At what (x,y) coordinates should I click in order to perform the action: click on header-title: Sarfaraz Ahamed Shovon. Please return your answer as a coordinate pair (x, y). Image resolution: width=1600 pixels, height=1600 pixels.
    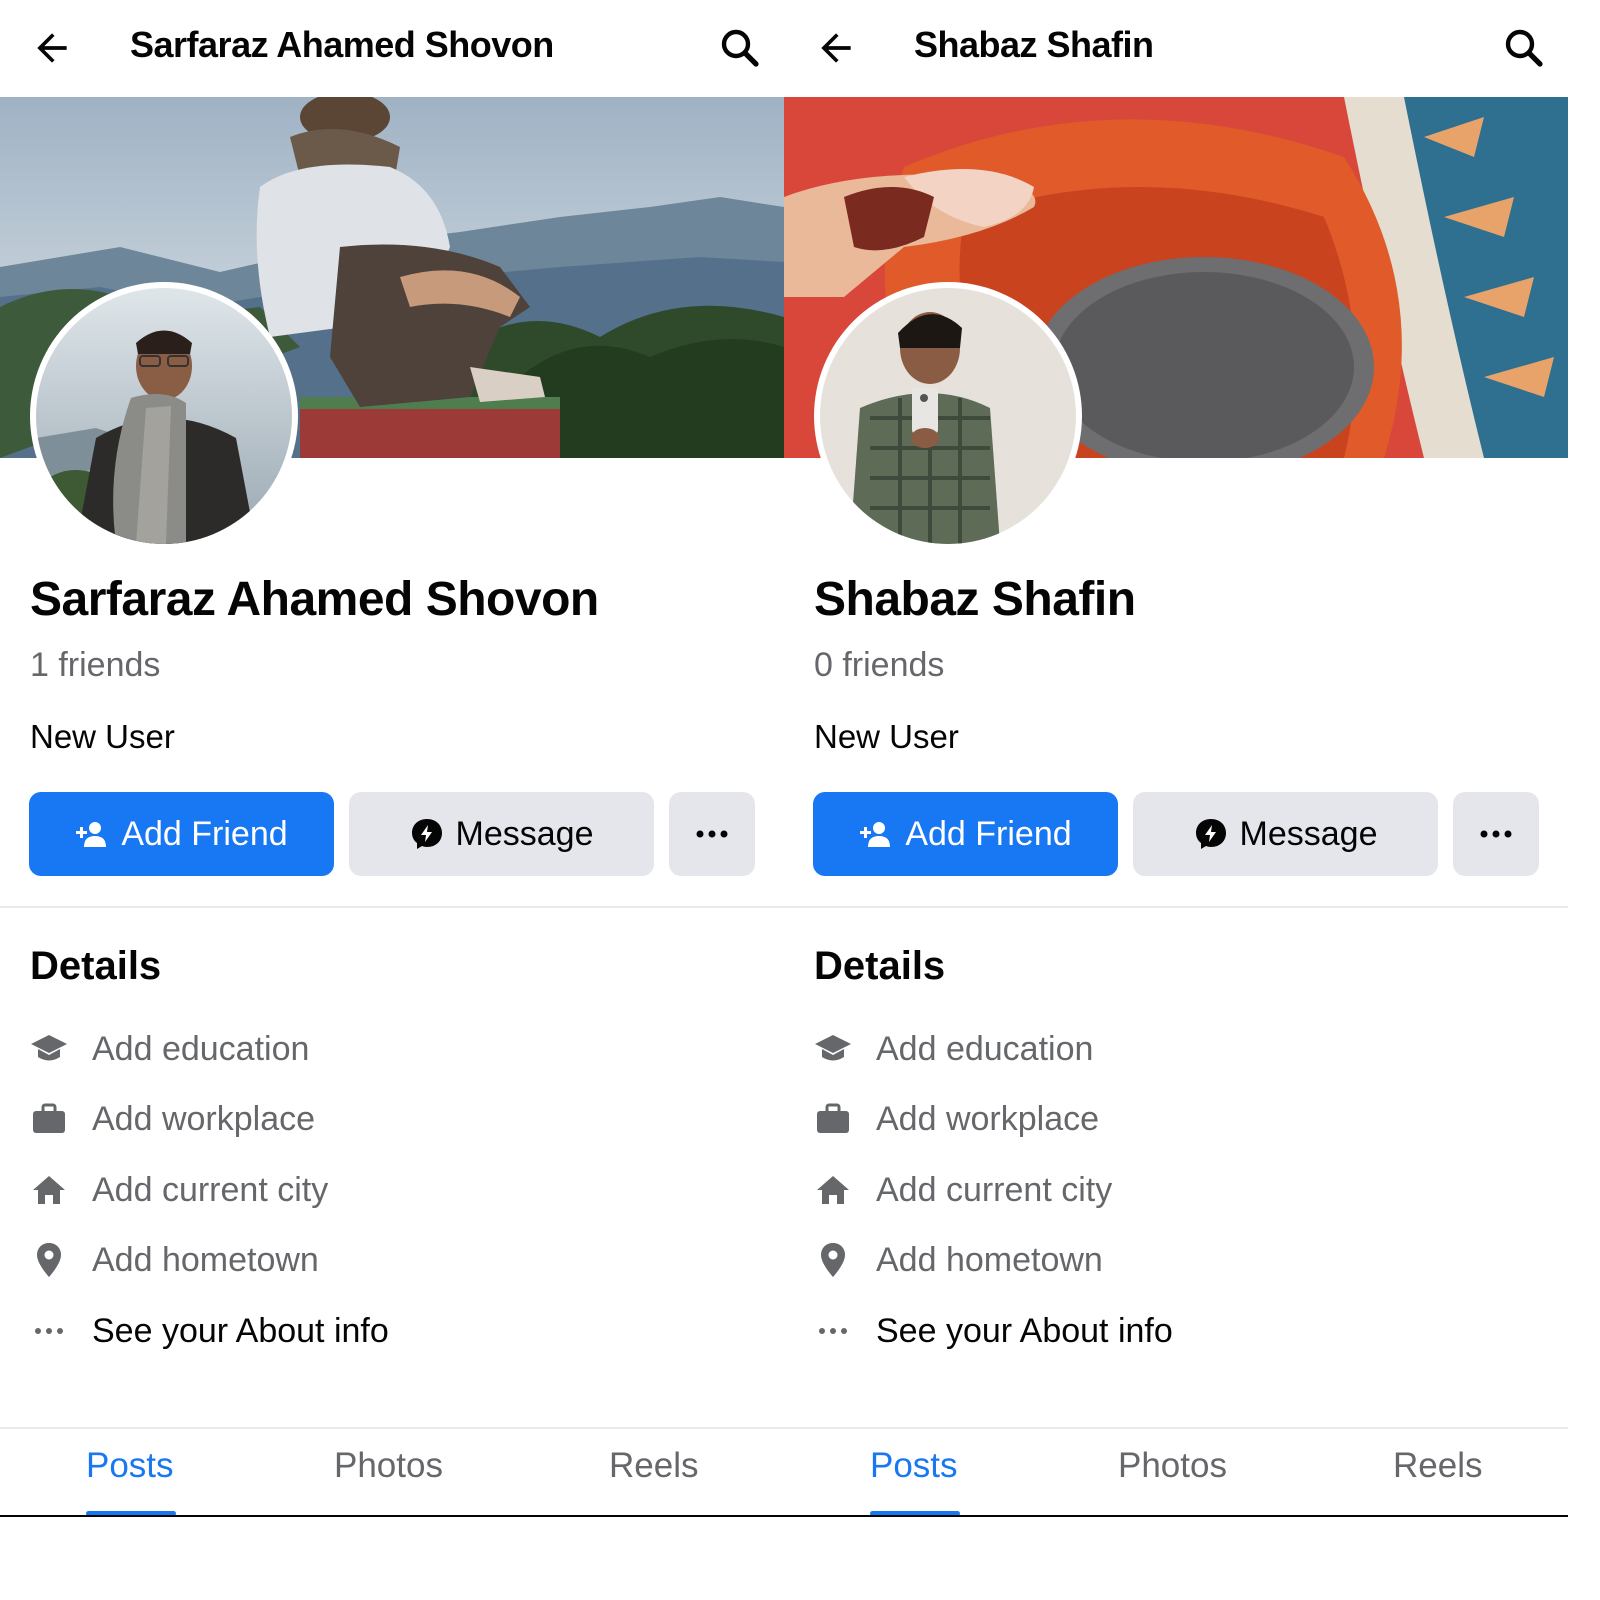
    Looking at the image, I should click on (342, 44).